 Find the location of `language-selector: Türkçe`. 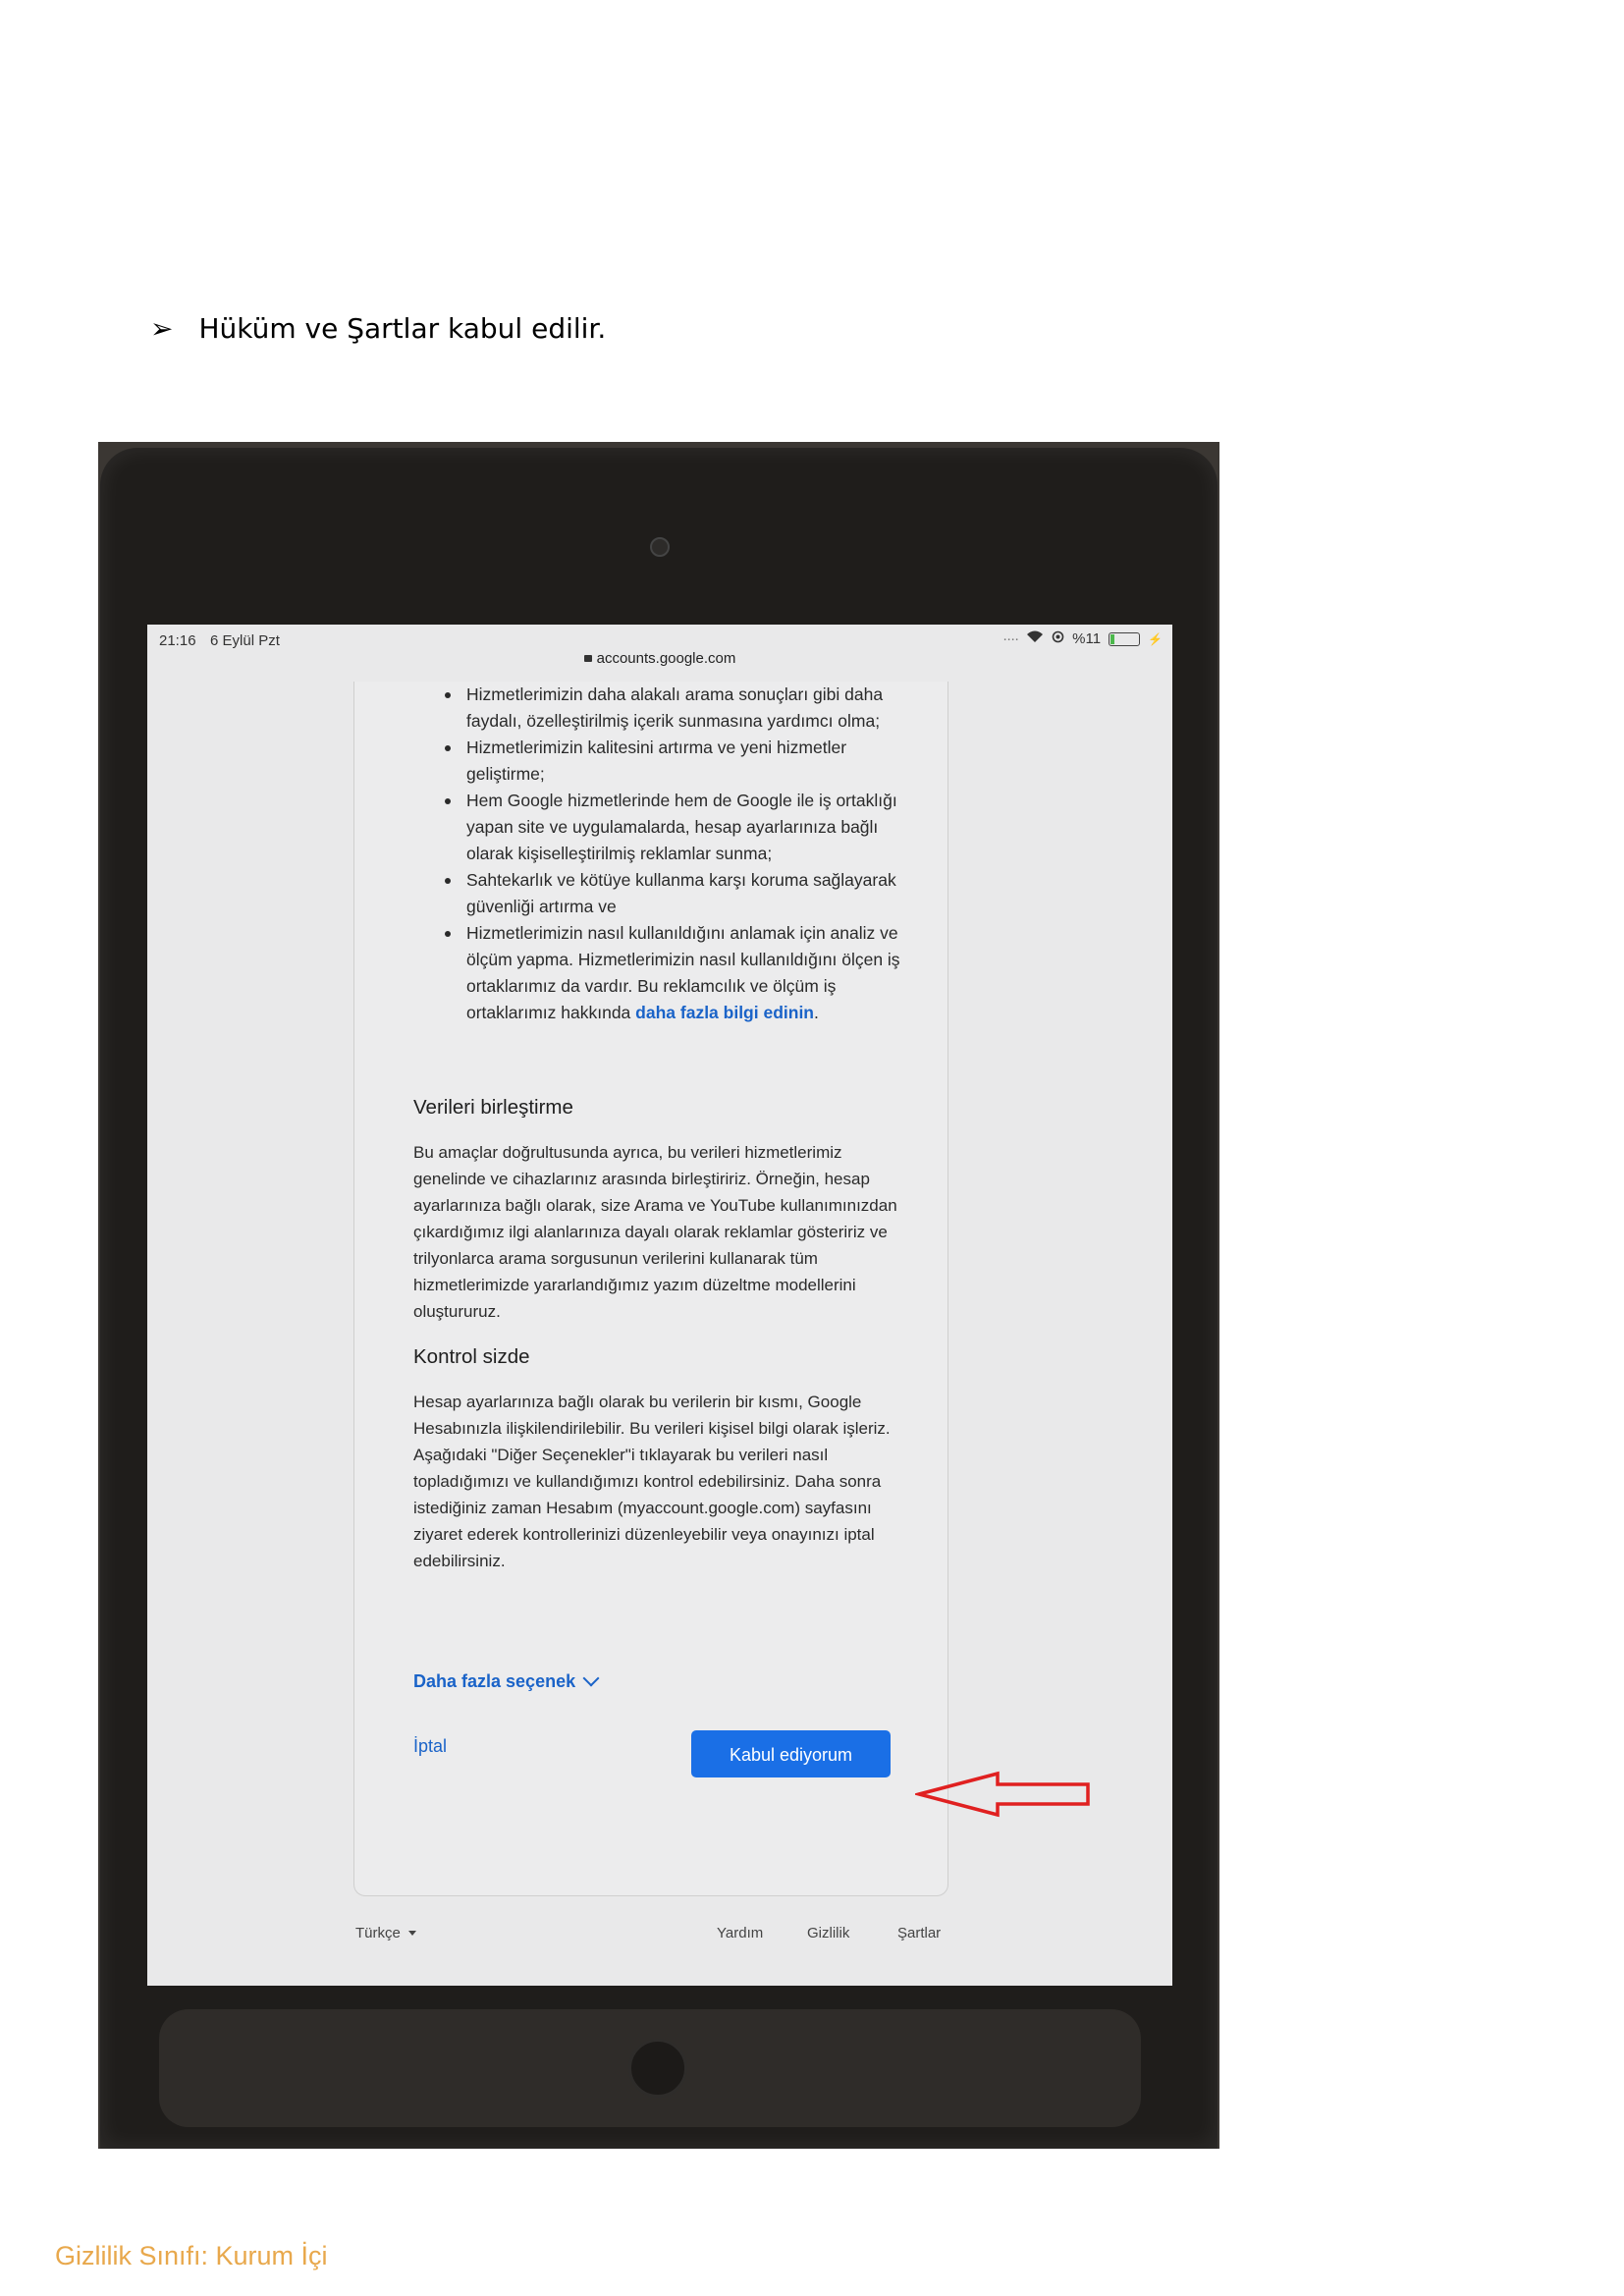

language-selector: Türkçe is located at coordinates (385, 1933).